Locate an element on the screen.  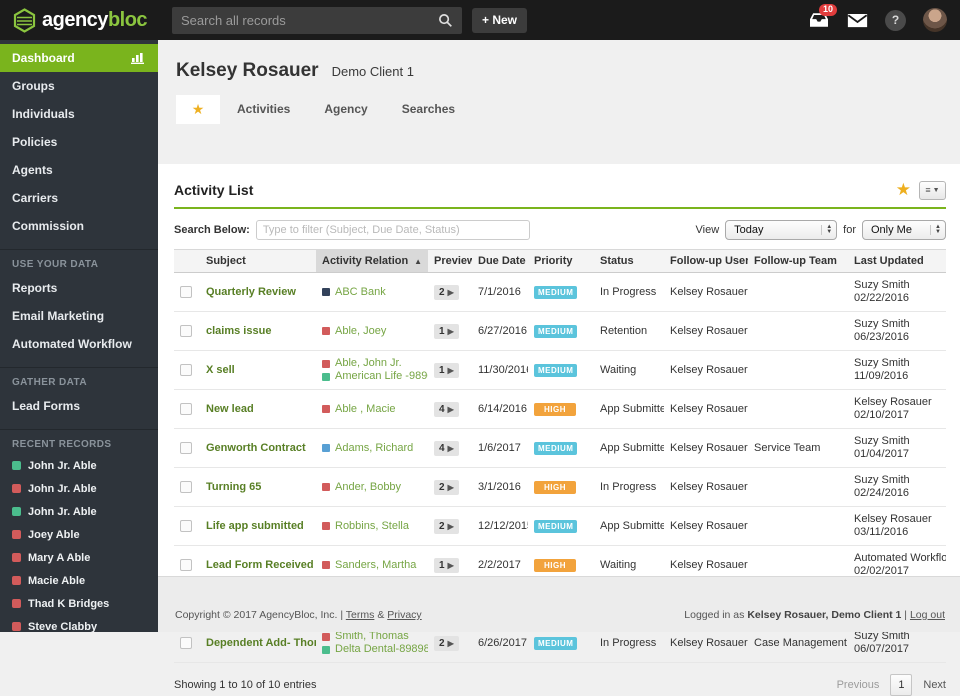
filter-input is located at coordinates (392, 230).